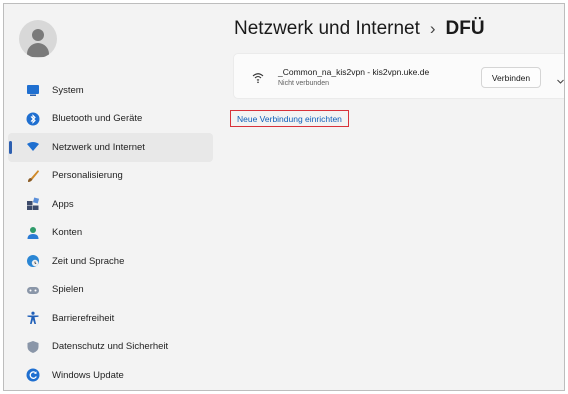 Image resolution: width=568 pixels, height=394 pixels. Describe the element at coordinates (289, 118) in the screenshot. I see `new-connection-link: Neue Verbindung einrichten` at that location.